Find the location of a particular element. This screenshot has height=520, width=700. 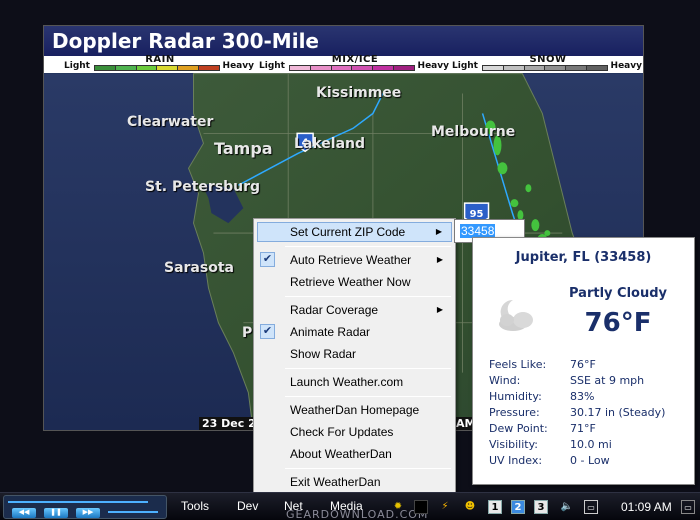

city-st-petersburg: St. Petersburg is located at coordinates (203, 187).